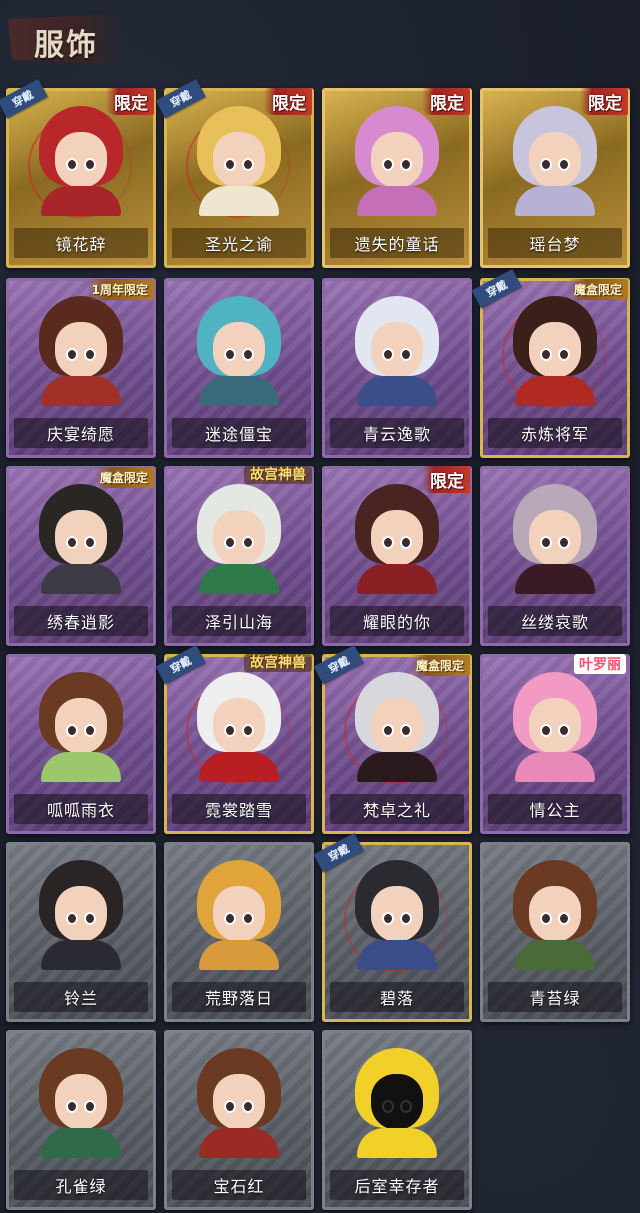 The image size is (640, 1213). I want to click on costume-name: 青苔绿, so click(555, 998).